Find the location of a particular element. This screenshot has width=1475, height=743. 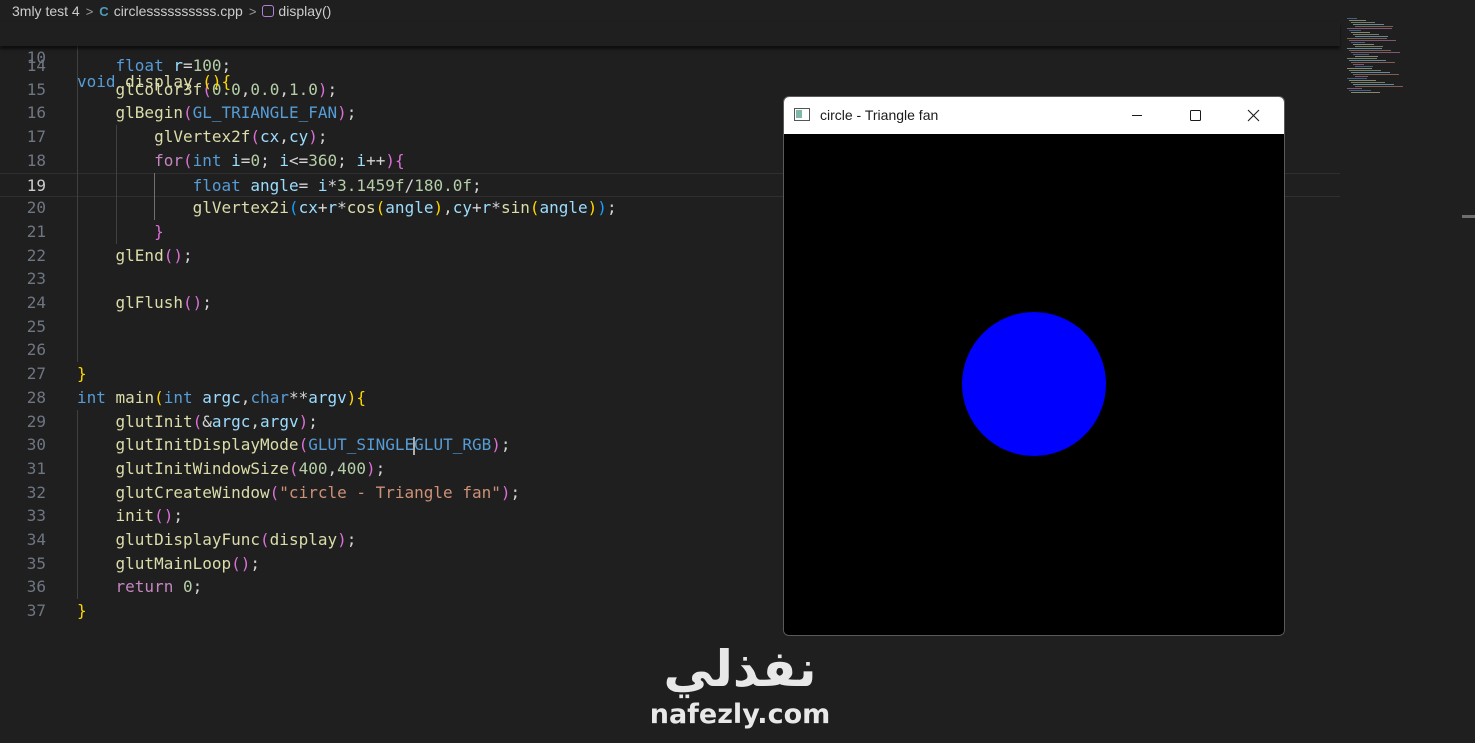

window-titlebar: circle - Triangle fan is located at coordinates (1034, 115).